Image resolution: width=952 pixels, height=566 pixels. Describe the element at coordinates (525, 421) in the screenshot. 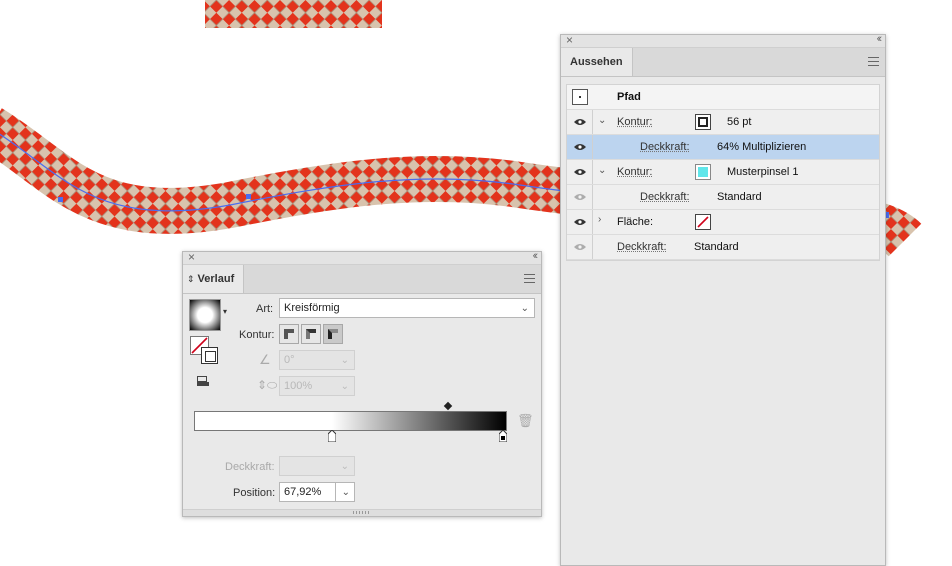

I see `trash-icon: 🗑` at that location.